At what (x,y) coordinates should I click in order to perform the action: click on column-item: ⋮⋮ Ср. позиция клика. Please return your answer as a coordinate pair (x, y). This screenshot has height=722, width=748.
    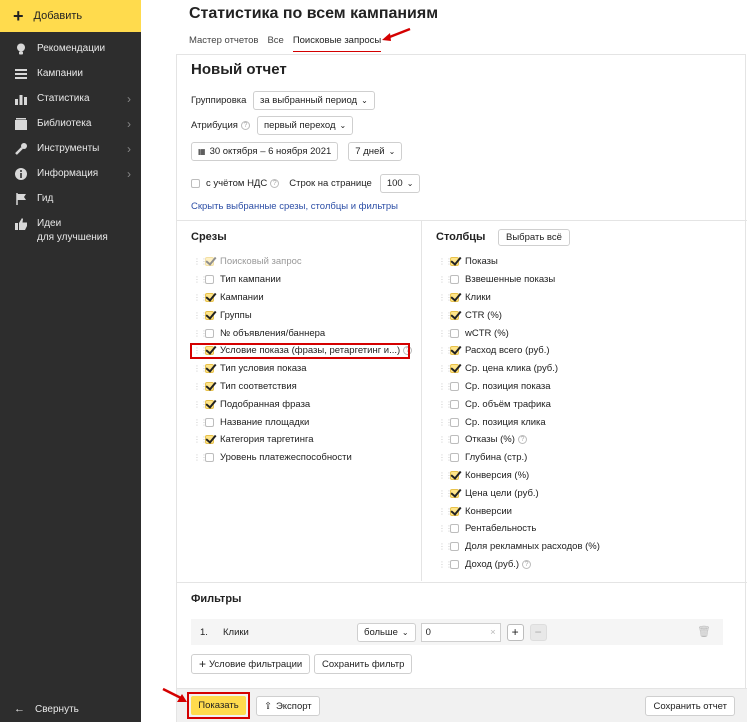
    Looking at the image, I should click on (519, 422).